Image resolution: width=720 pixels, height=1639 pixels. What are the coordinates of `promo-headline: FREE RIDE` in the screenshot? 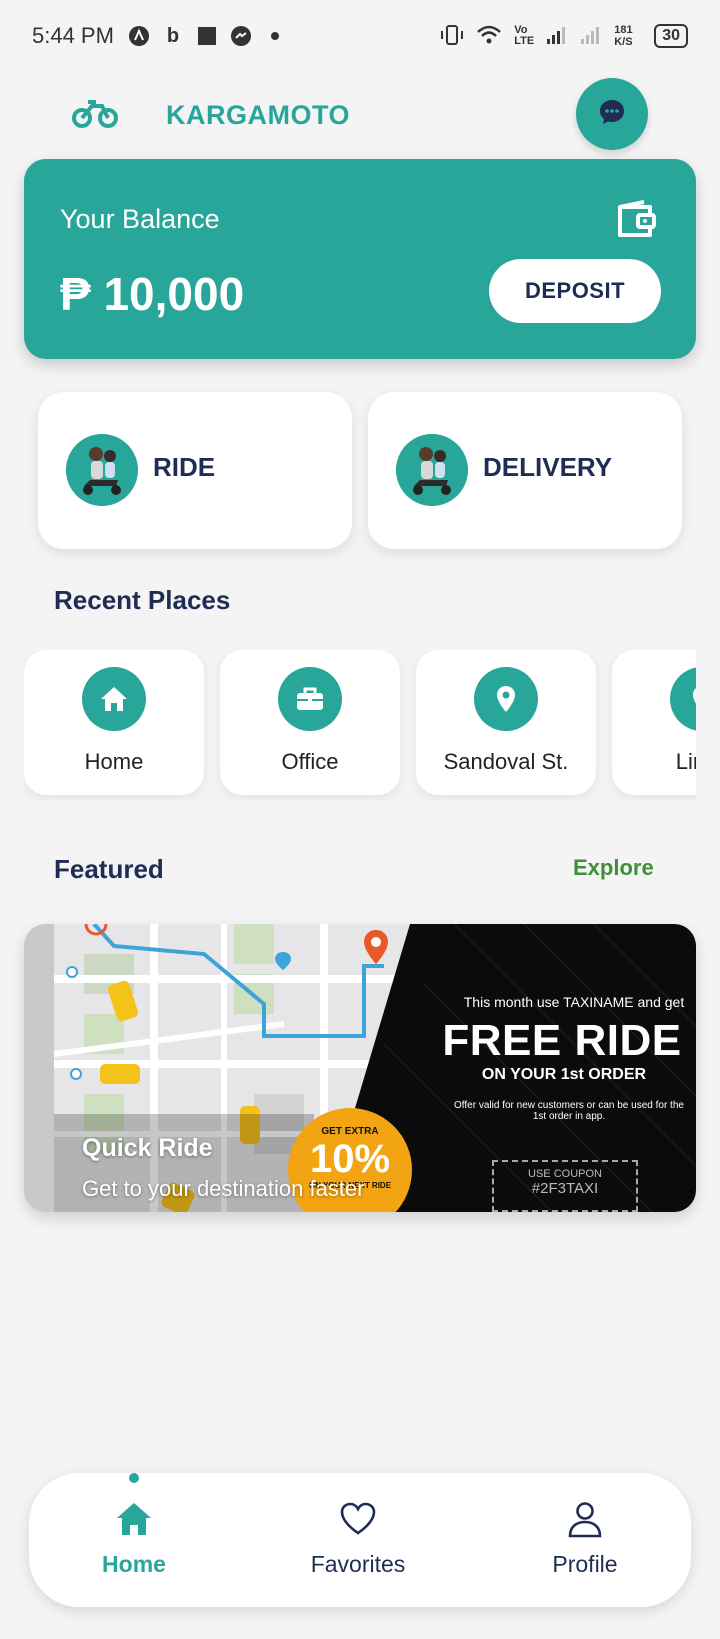 It's located at (562, 1040).